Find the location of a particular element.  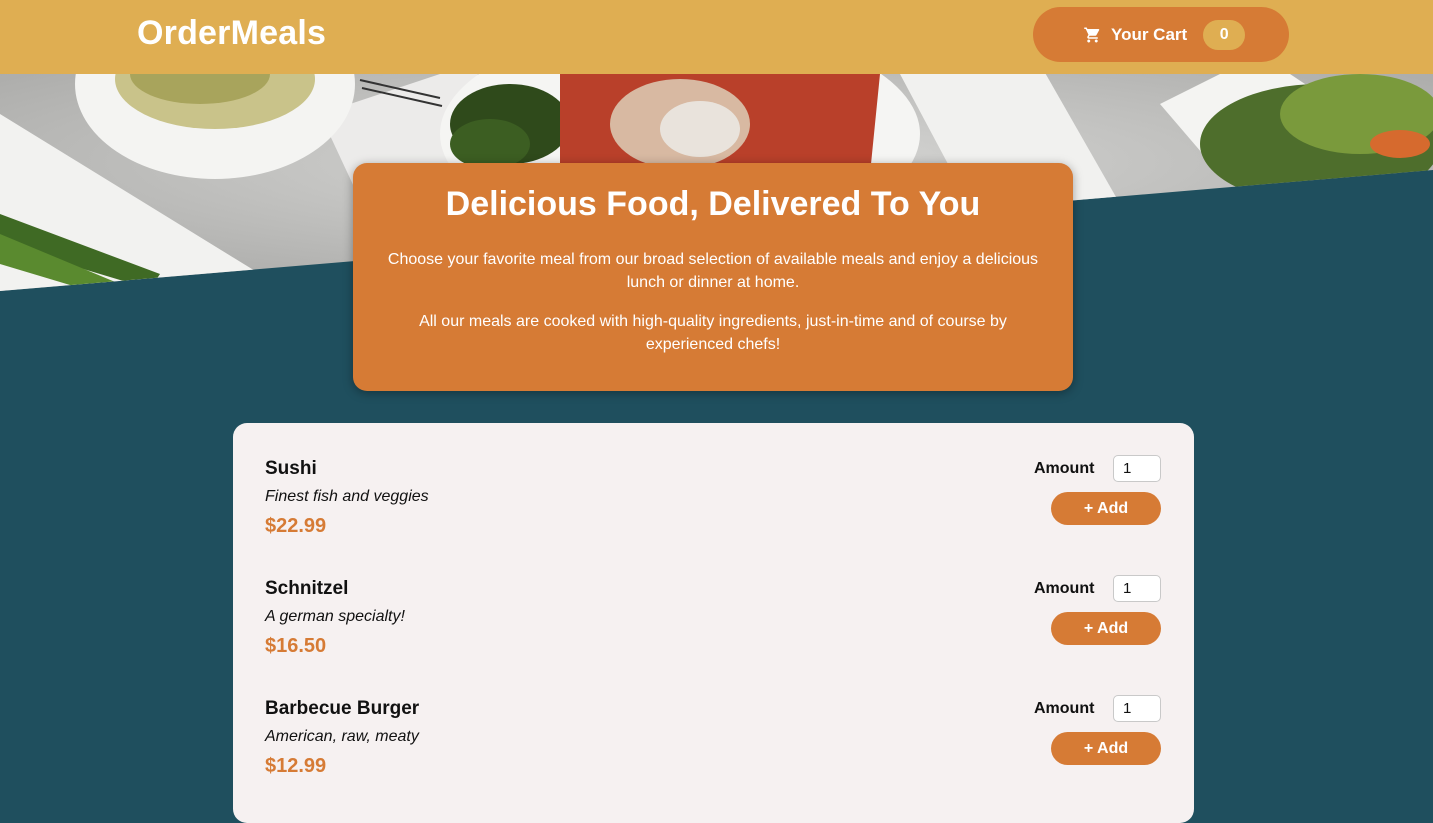

app-logo: OrderMeals is located at coordinates (231, 33).